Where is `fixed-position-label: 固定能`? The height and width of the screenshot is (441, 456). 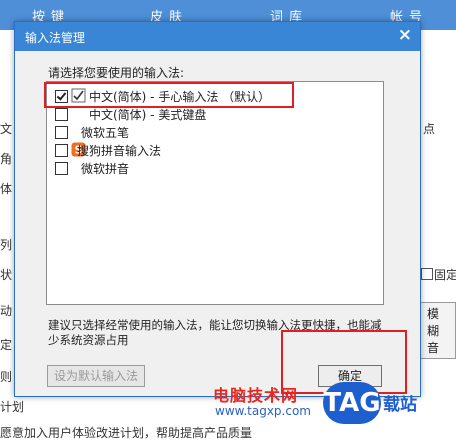 fixed-position-label: 固定能 is located at coordinates (445, 275).